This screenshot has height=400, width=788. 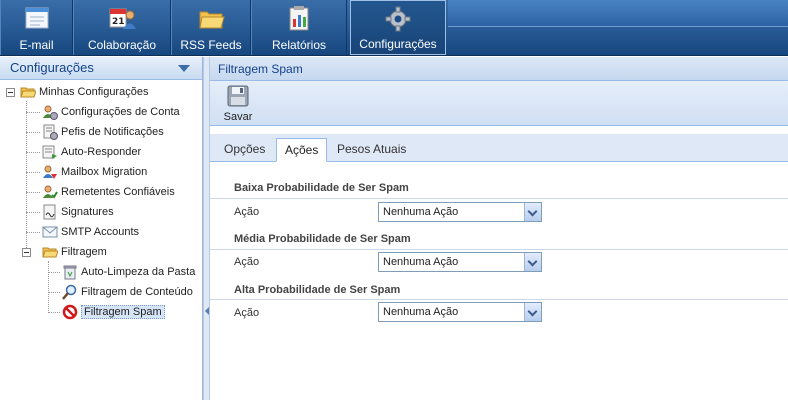 What do you see at coordinates (49, 212) in the screenshot?
I see `signature-icon` at bounding box center [49, 212].